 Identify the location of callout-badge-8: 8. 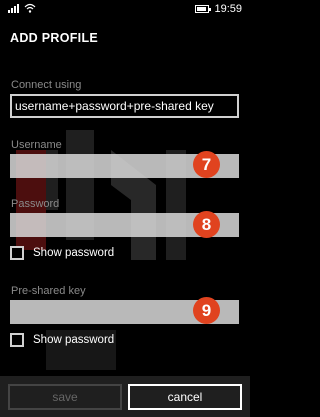
(206, 224).